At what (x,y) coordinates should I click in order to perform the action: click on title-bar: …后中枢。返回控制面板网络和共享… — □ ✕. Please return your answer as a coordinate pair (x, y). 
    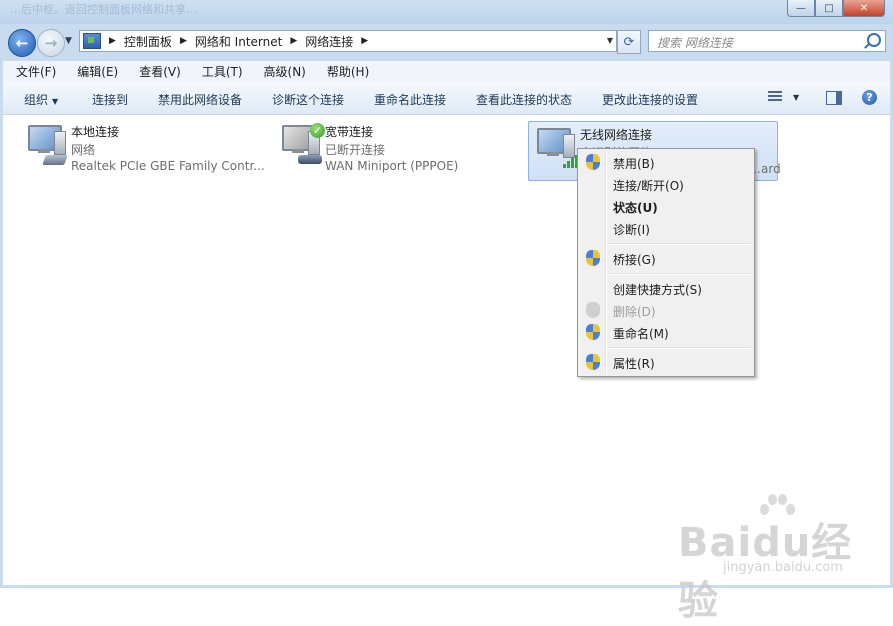
    Looking at the image, I should click on (446, 12).